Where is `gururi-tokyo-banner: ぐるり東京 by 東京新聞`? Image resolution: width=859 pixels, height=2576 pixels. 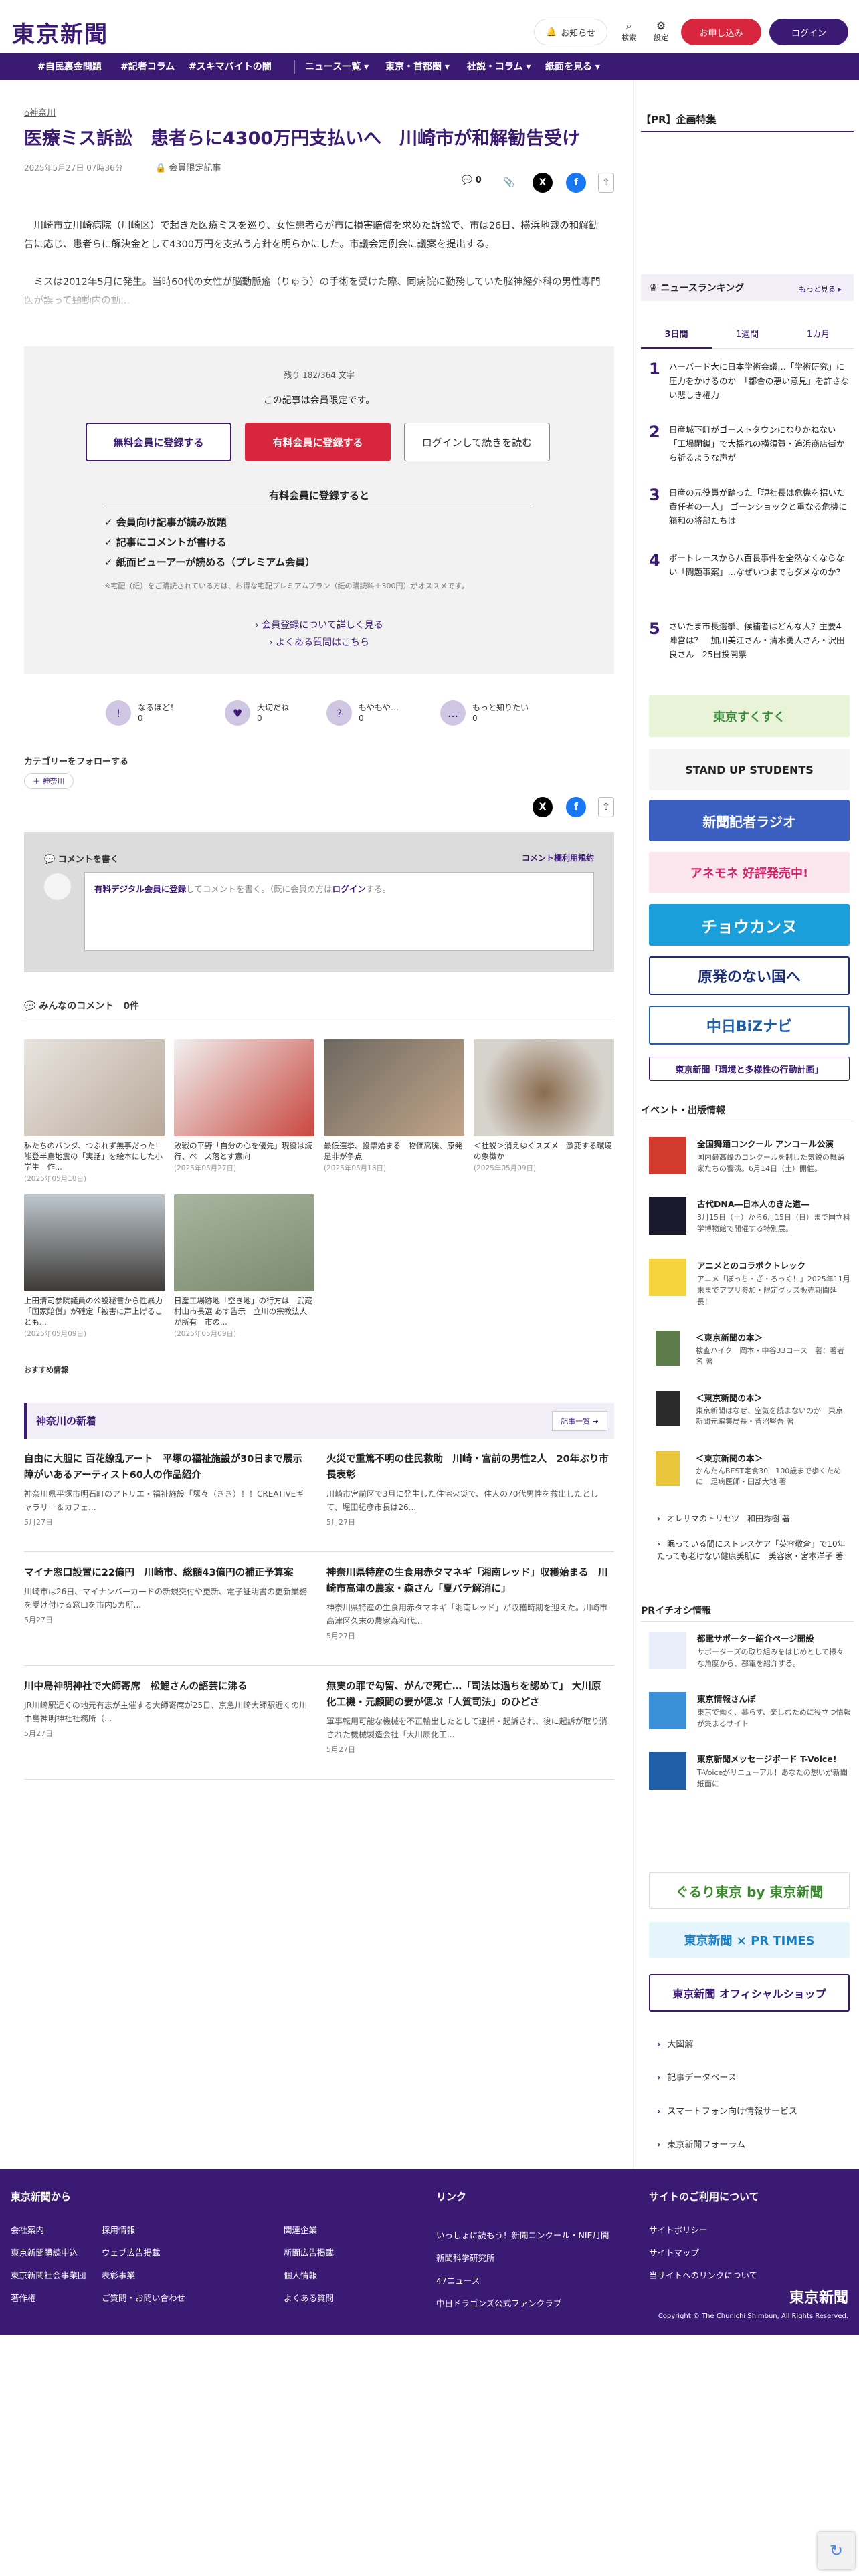
gururi-tokyo-banner: ぐるり東京 by 東京新聞 is located at coordinates (750, 1891).